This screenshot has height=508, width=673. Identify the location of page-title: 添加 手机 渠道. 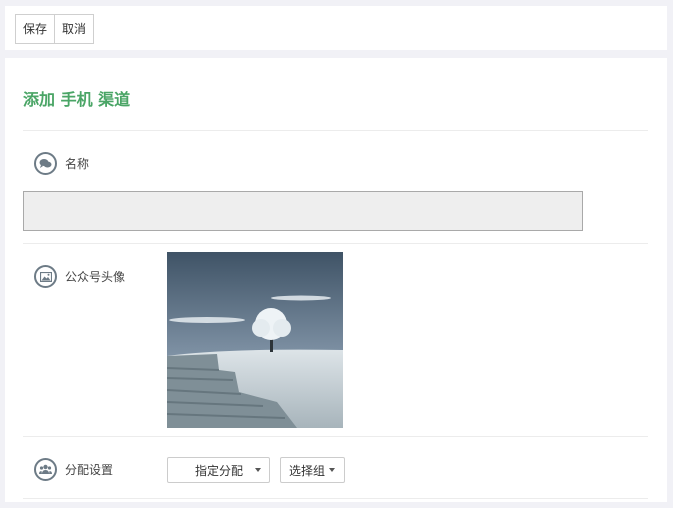
(77, 99).